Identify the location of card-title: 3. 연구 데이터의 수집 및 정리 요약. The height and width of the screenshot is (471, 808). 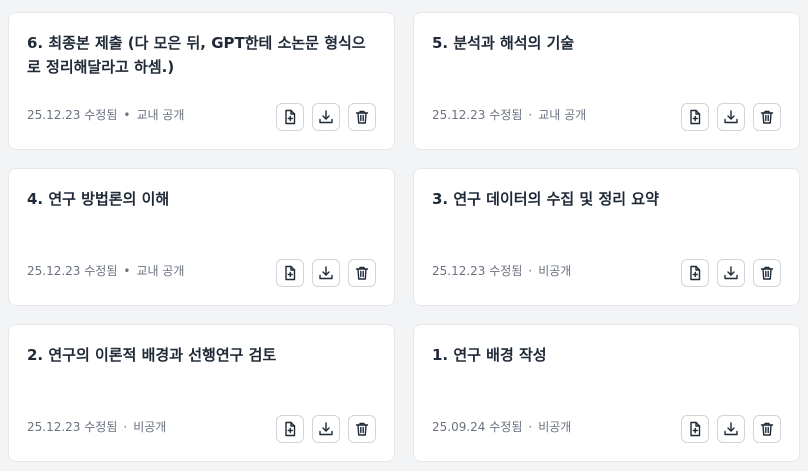
(605, 199).